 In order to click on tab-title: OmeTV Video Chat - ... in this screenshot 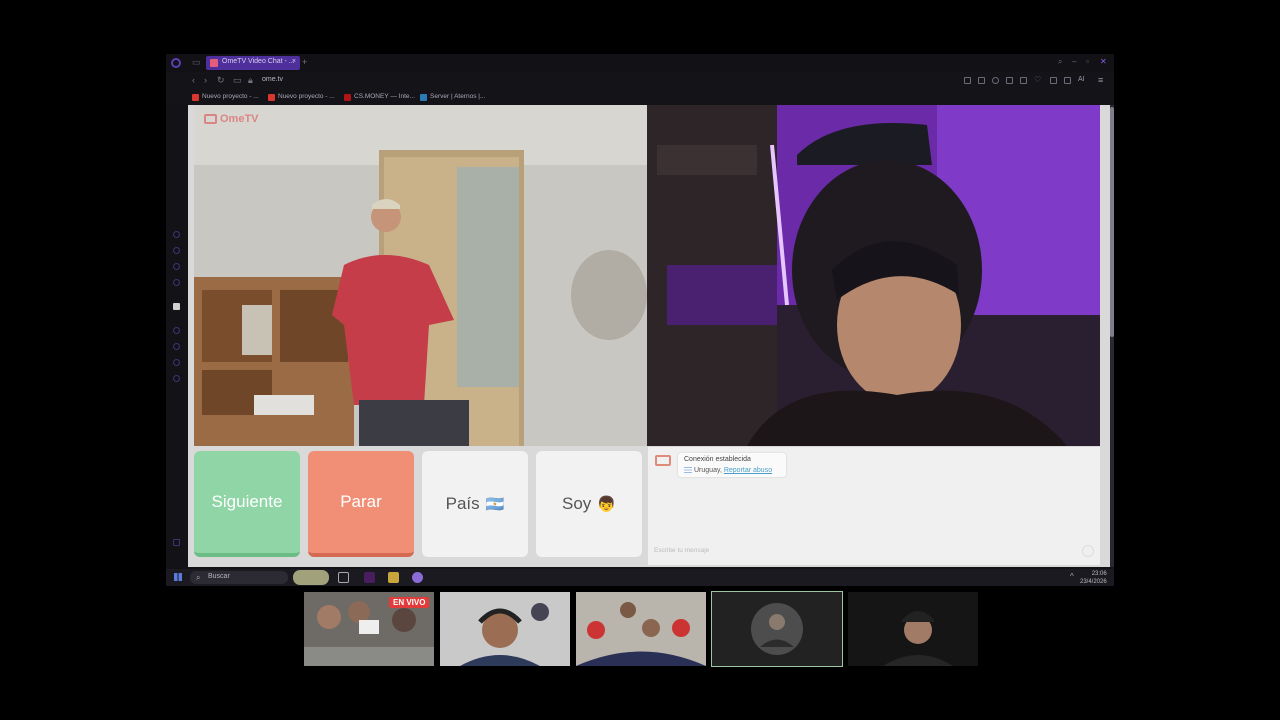, I will do `click(258, 61)`.